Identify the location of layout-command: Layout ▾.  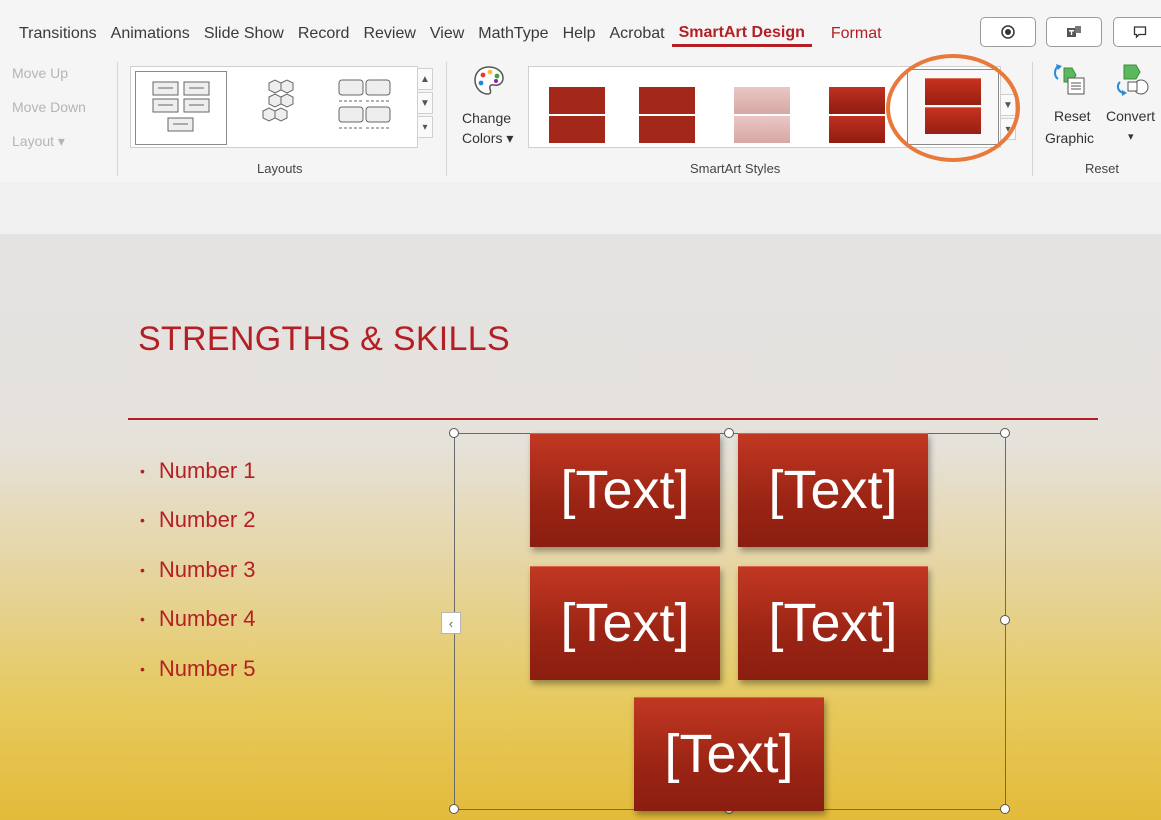
(38, 141).